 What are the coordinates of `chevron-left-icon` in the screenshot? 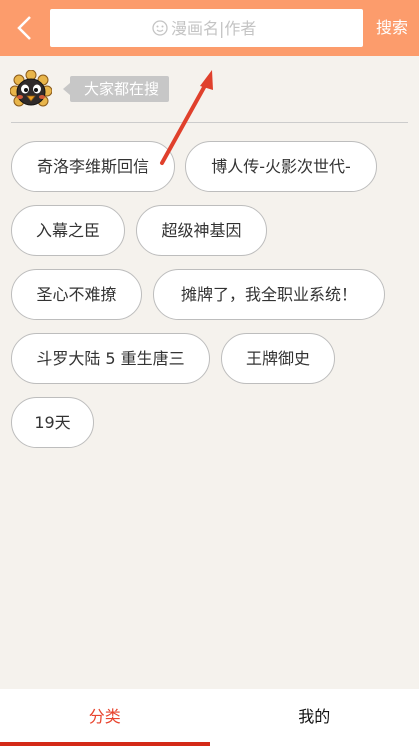 It's located at (24, 28).